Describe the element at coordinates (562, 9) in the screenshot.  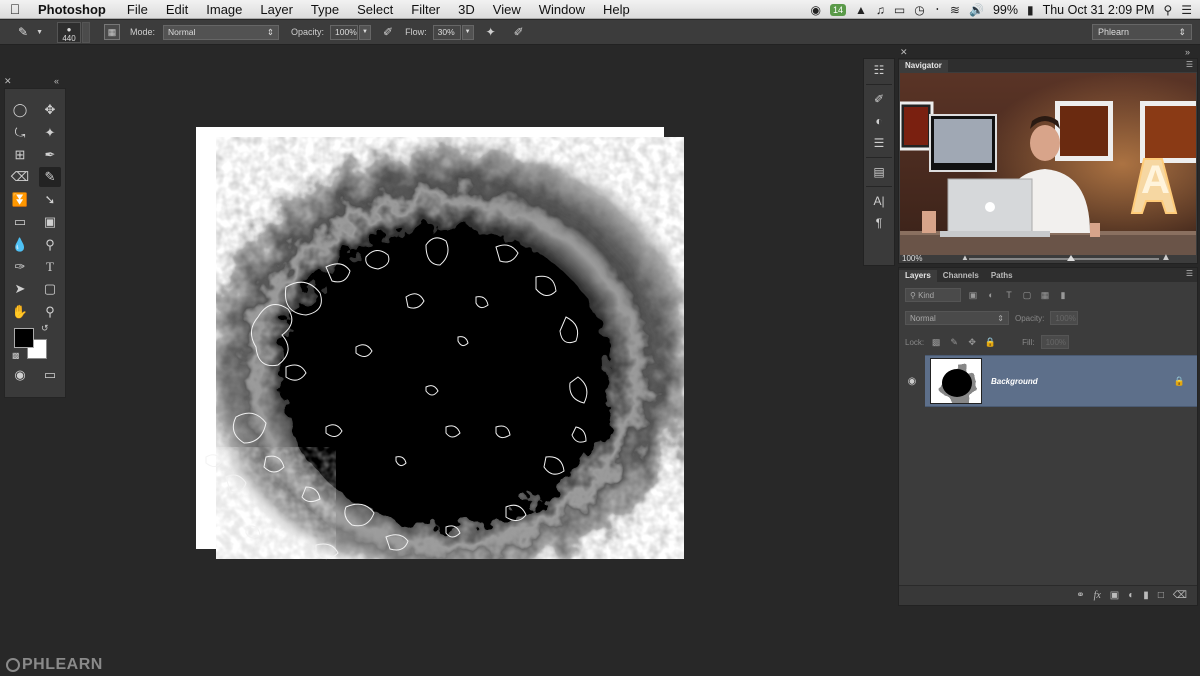
I see `menu-window: Window` at that location.